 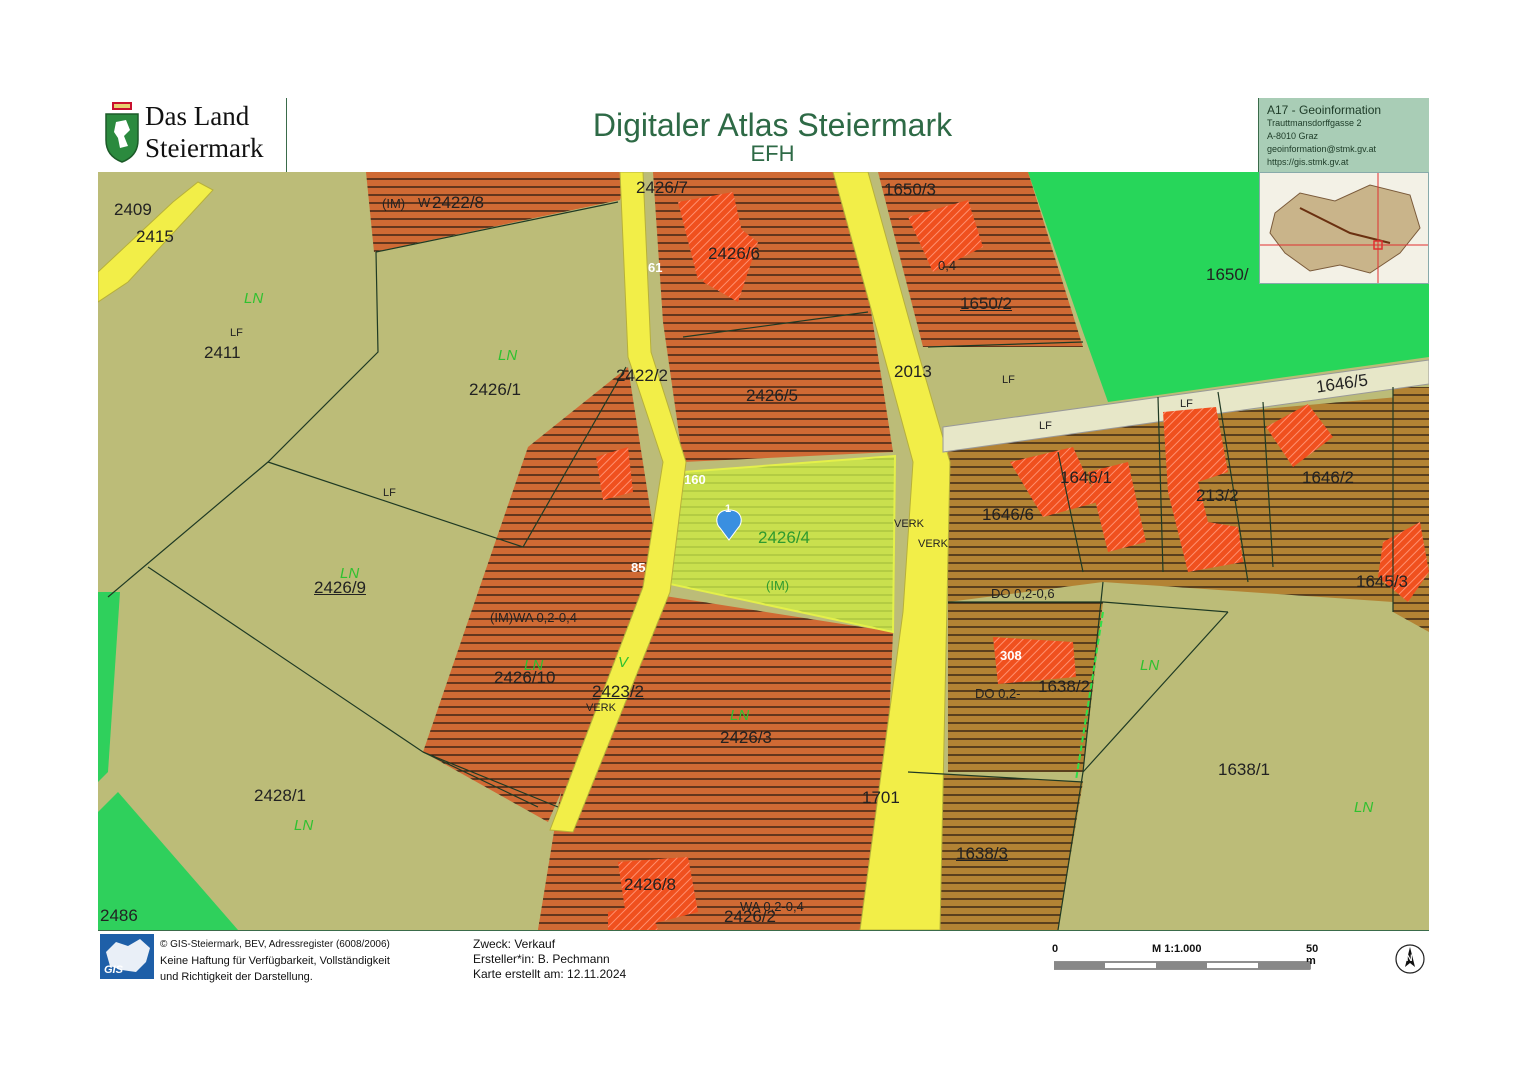 What do you see at coordinates (1008, 514) in the screenshot?
I see `parcel-label: 1646/6` at bounding box center [1008, 514].